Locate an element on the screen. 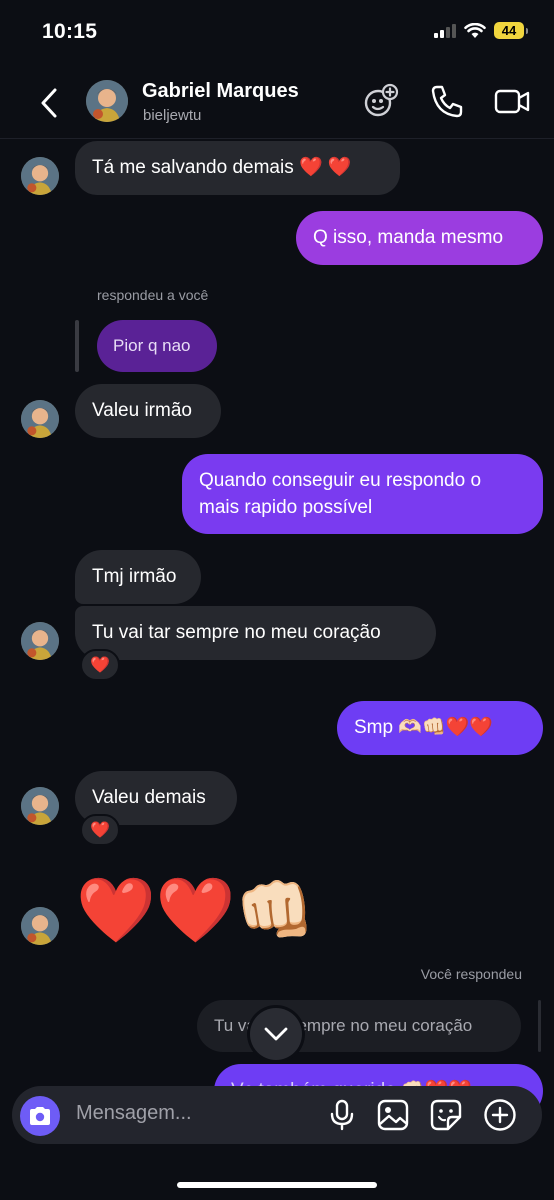  add-button is located at coordinates (500, 1115).